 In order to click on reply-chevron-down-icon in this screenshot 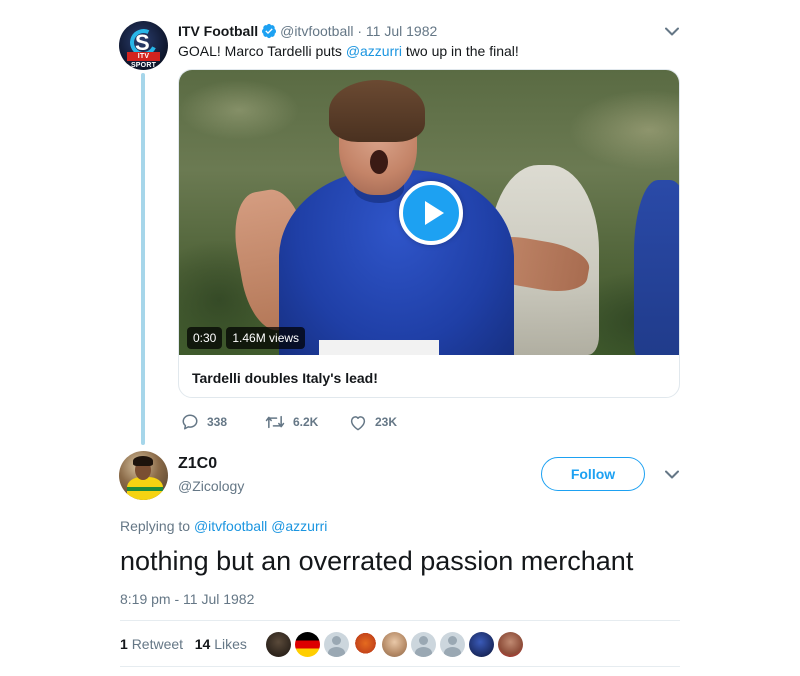, I will do `click(672, 474)`.